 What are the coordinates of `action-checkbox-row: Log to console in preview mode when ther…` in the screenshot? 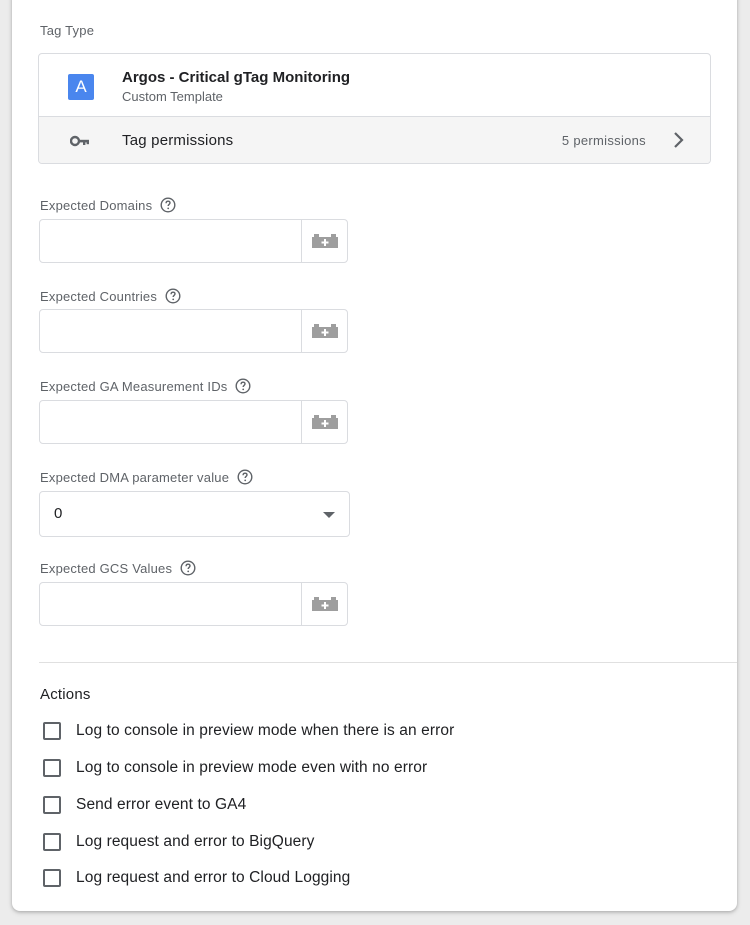 It's located at (248, 731).